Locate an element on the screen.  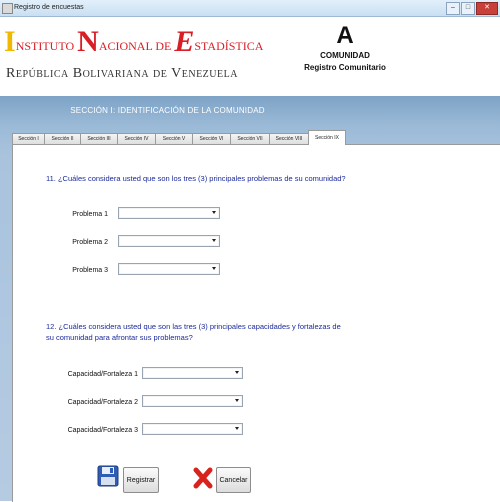
tab-seccion-9: Sección IX is located at coordinates (327, 137).